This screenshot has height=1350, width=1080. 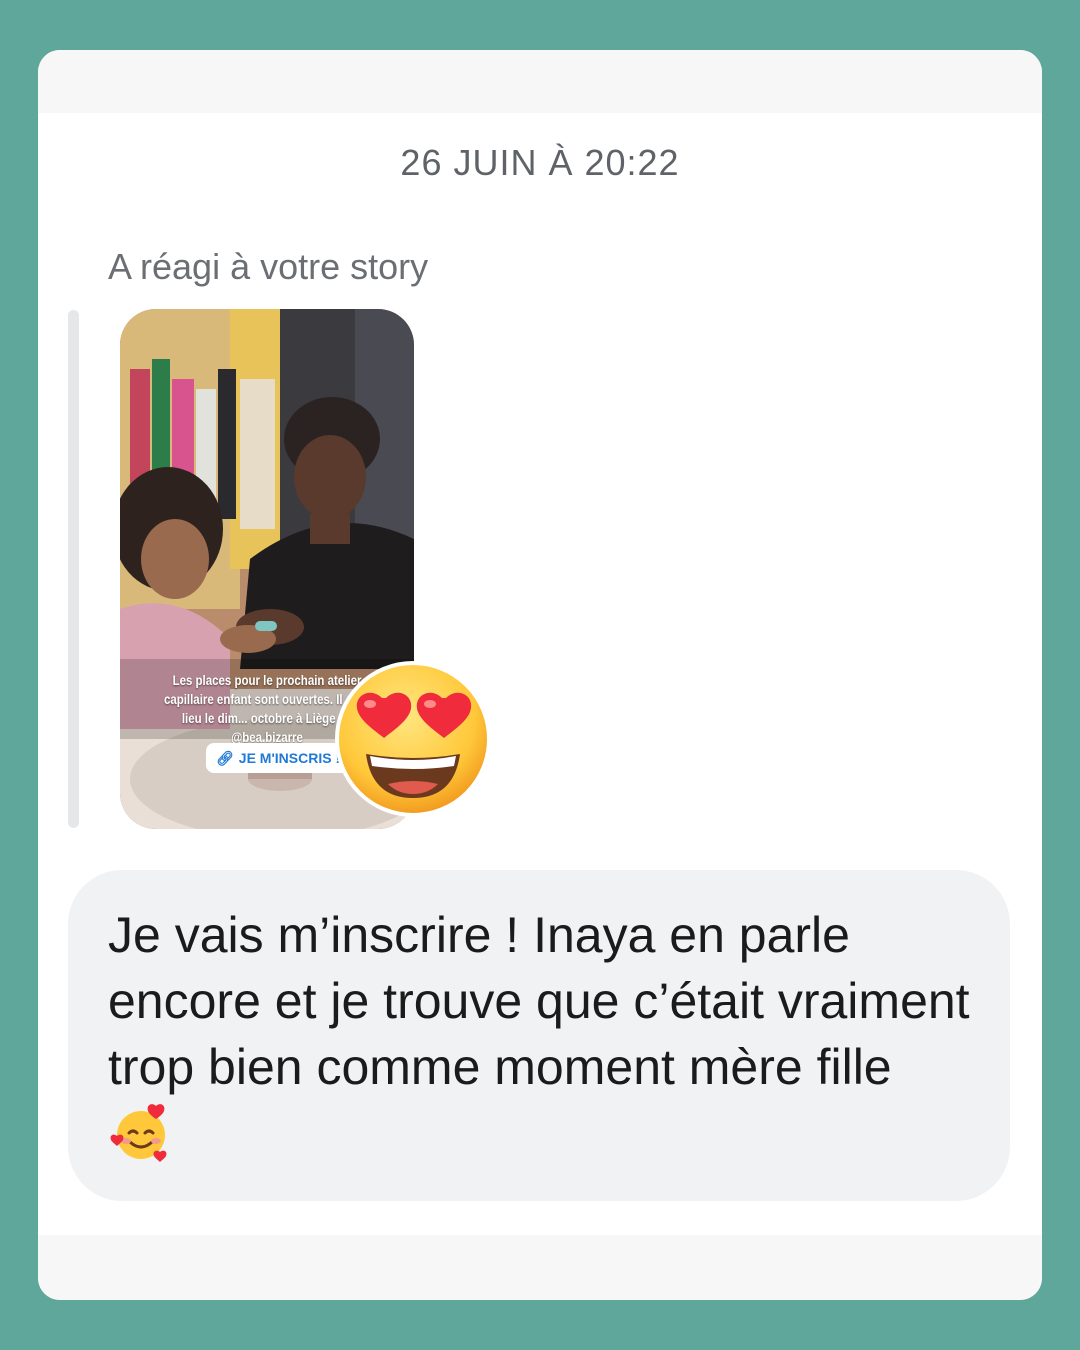 I want to click on smiling-face-with-hearts-icon, so click(x=138, y=1133).